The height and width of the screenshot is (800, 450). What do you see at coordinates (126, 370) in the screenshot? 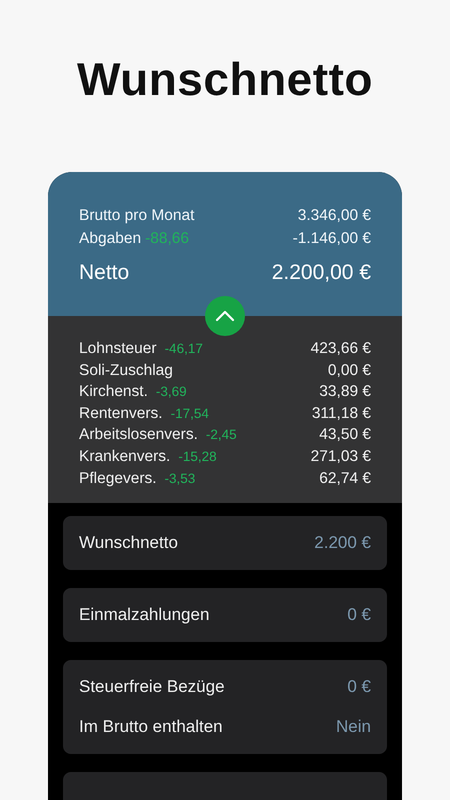
I see `deduction-label: Soli-Zuschlag` at bounding box center [126, 370].